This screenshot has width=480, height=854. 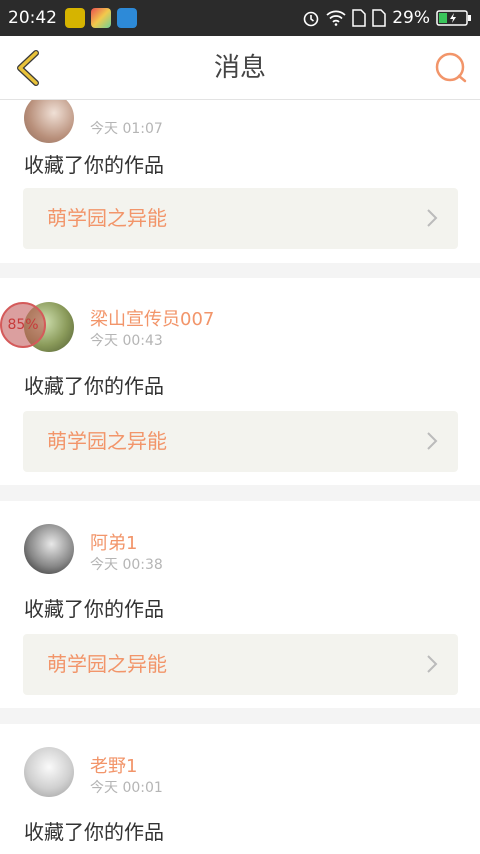 What do you see at coordinates (32, 18) in the screenshot?
I see `status-time: 20:42` at bounding box center [32, 18].